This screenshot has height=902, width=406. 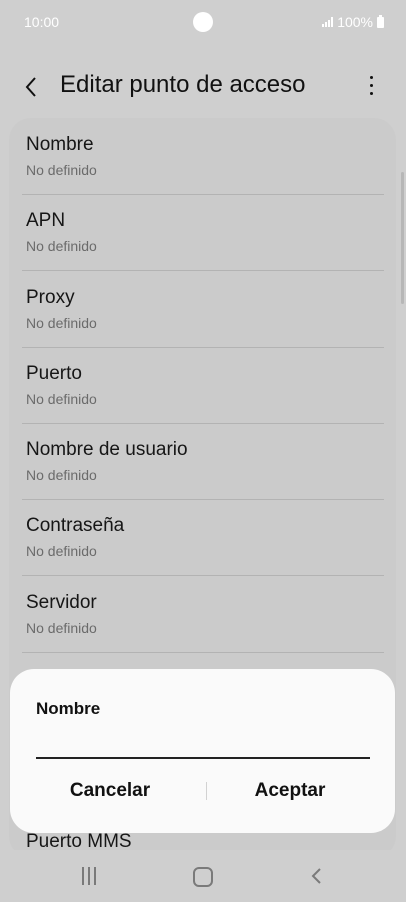 What do you see at coordinates (317, 876) in the screenshot?
I see `chevron-left-icon` at bounding box center [317, 876].